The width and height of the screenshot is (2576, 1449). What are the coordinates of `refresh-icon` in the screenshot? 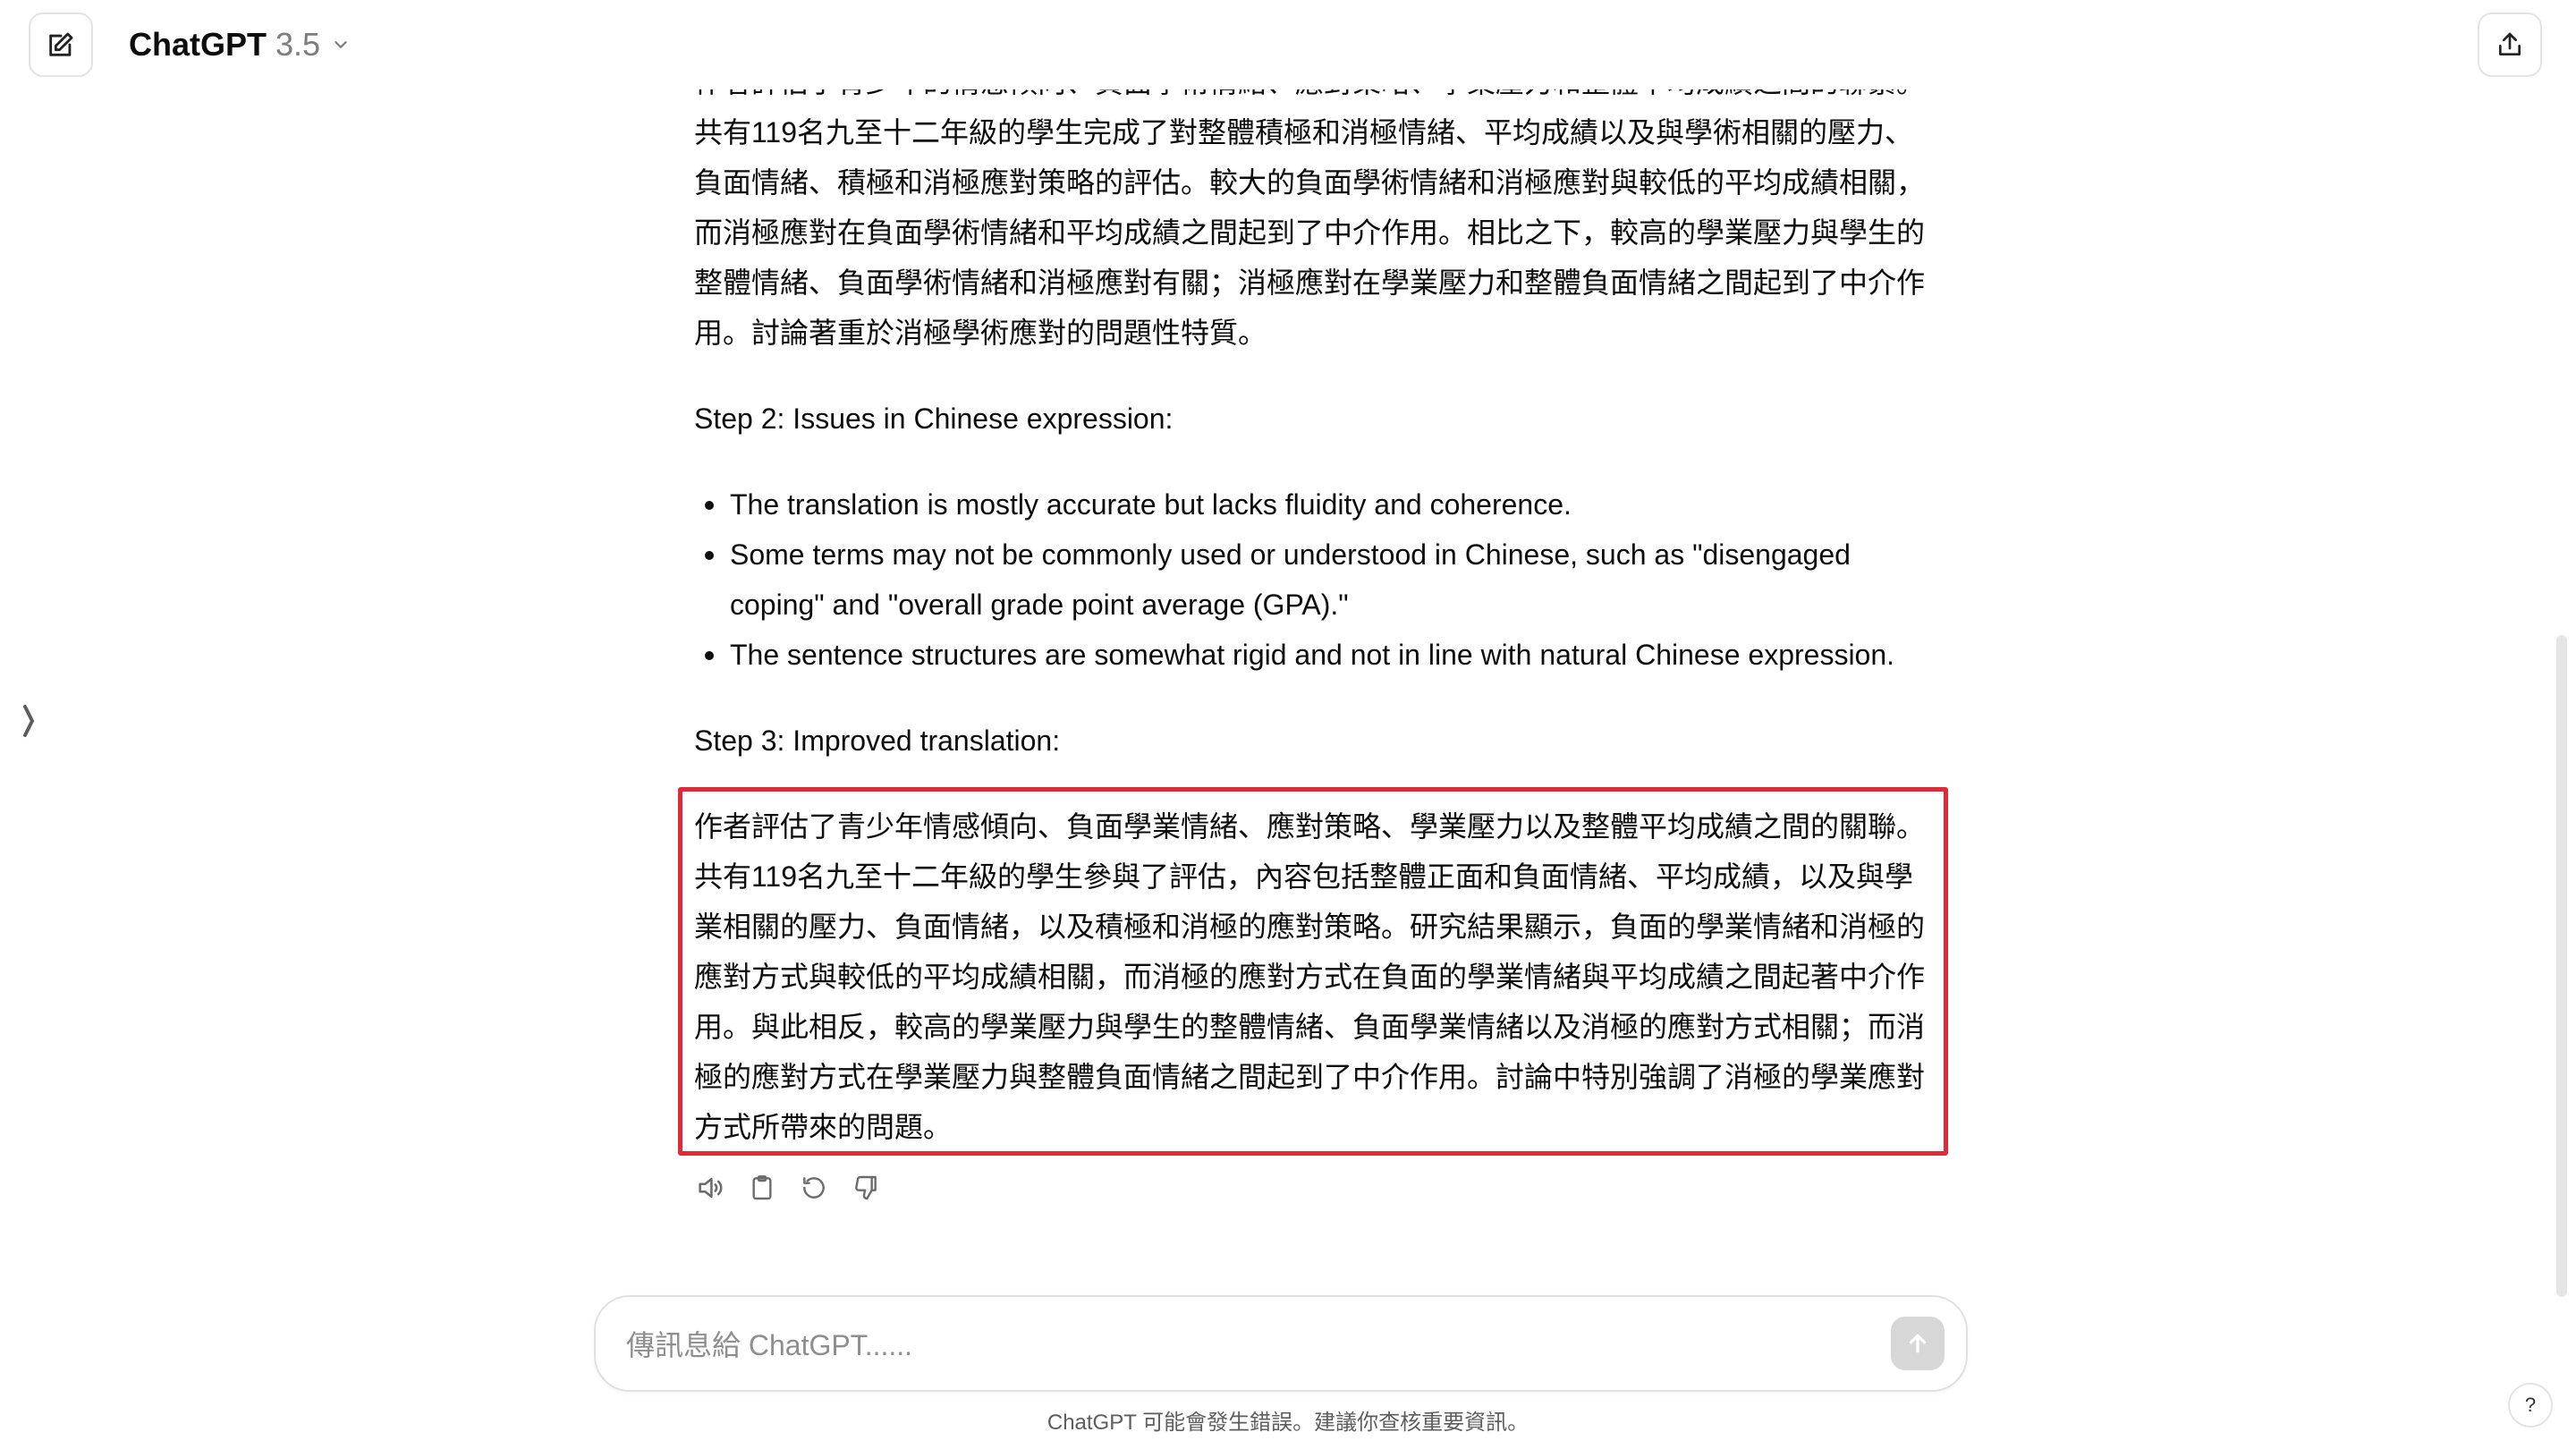 It's located at (814, 1188).